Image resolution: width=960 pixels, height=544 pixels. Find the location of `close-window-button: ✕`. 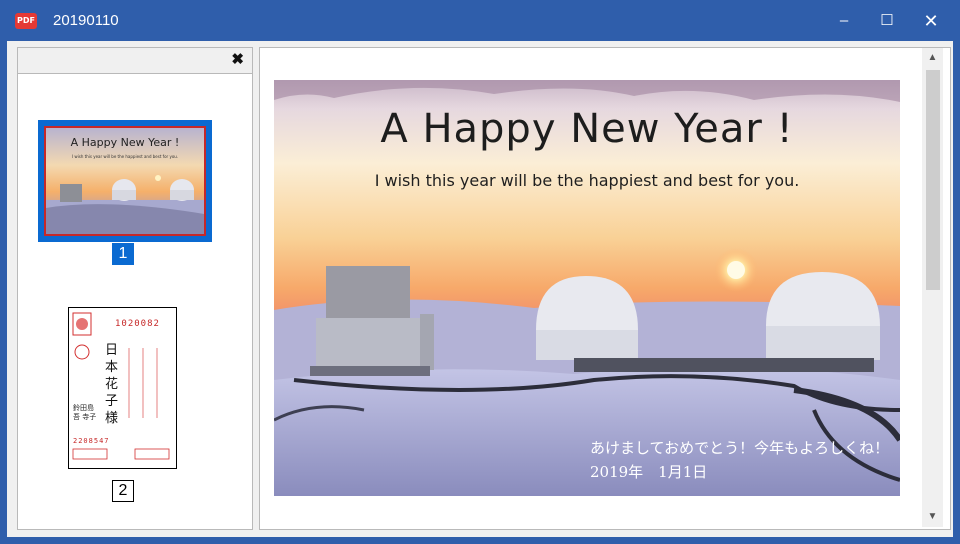

close-window-button: ✕ is located at coordinates (931, 21).